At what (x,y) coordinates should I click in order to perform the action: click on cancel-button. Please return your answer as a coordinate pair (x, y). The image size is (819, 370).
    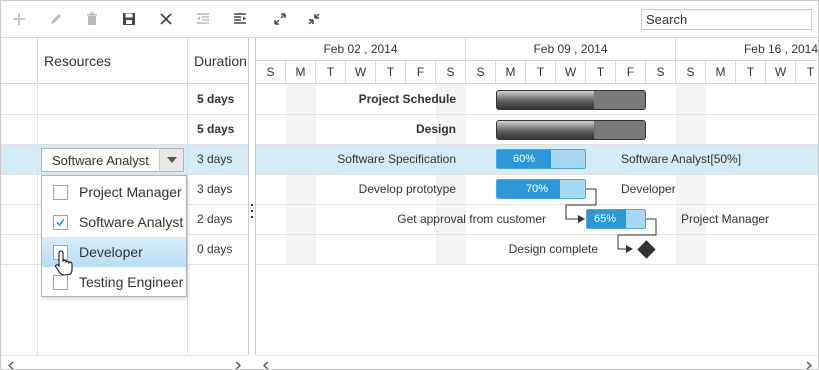
    Looking at the image, I should click on (166, 19).